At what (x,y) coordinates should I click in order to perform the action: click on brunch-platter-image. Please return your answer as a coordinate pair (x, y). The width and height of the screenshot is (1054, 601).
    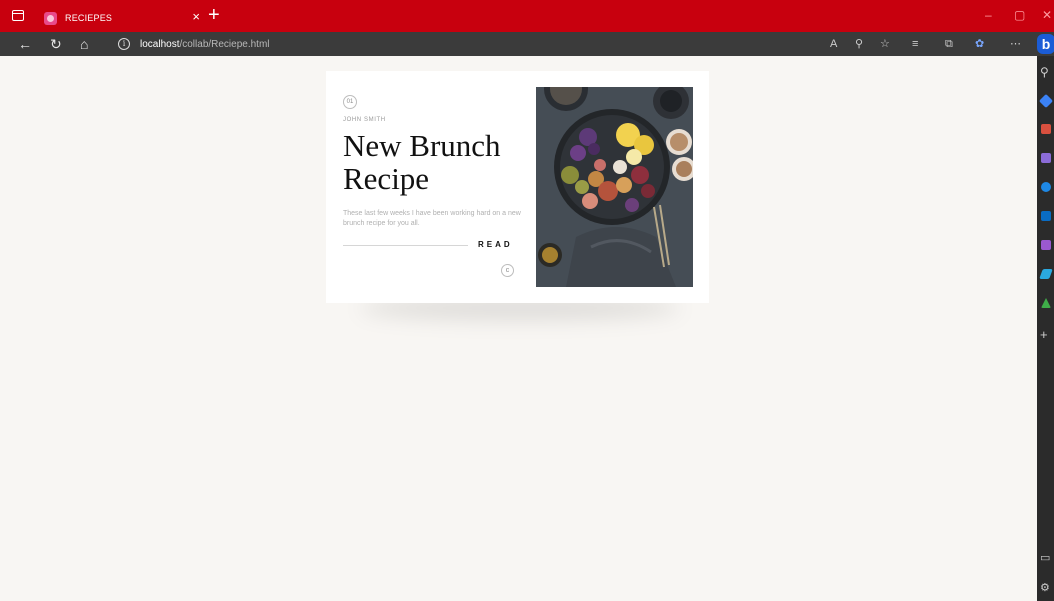
    Looking at the image, I should click on (614, 187).